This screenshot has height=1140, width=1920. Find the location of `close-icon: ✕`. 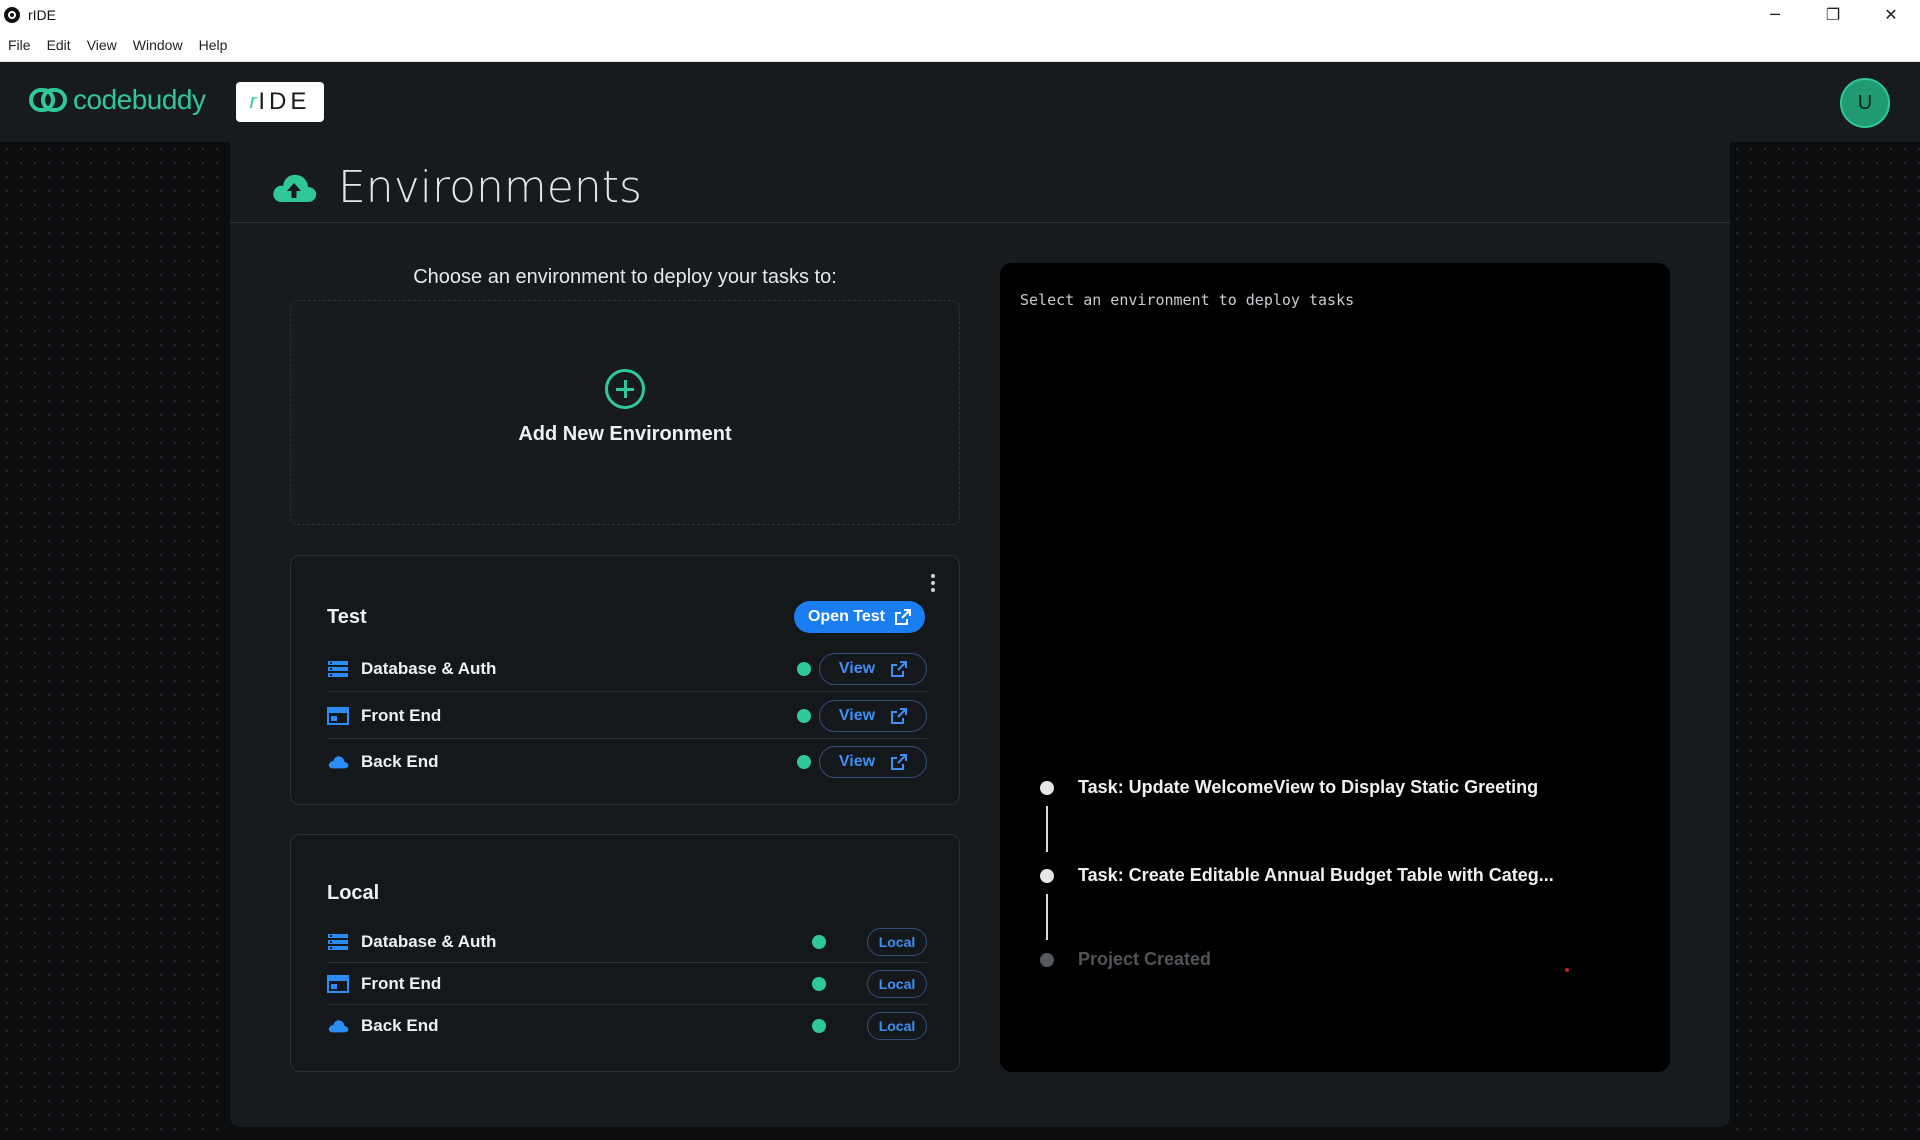

close-icon: ✕ is located at coordinates (1891, 14).